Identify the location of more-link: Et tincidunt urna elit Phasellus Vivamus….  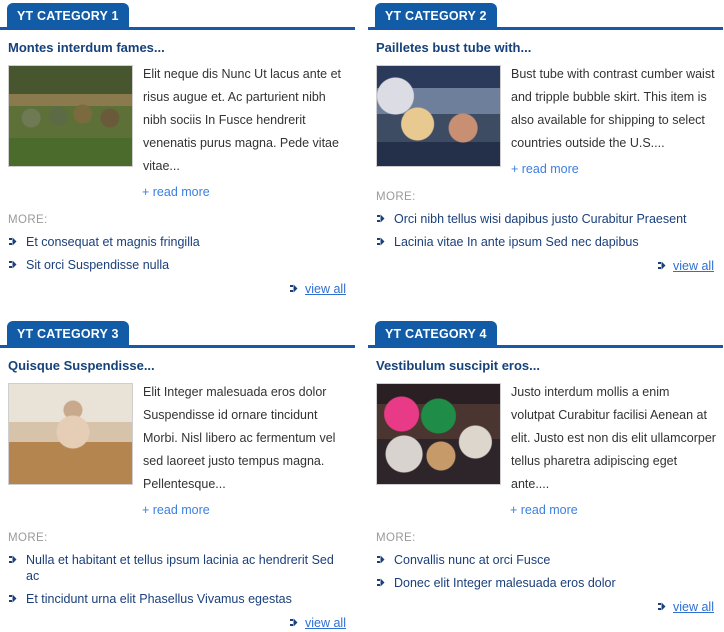
(159, 599).